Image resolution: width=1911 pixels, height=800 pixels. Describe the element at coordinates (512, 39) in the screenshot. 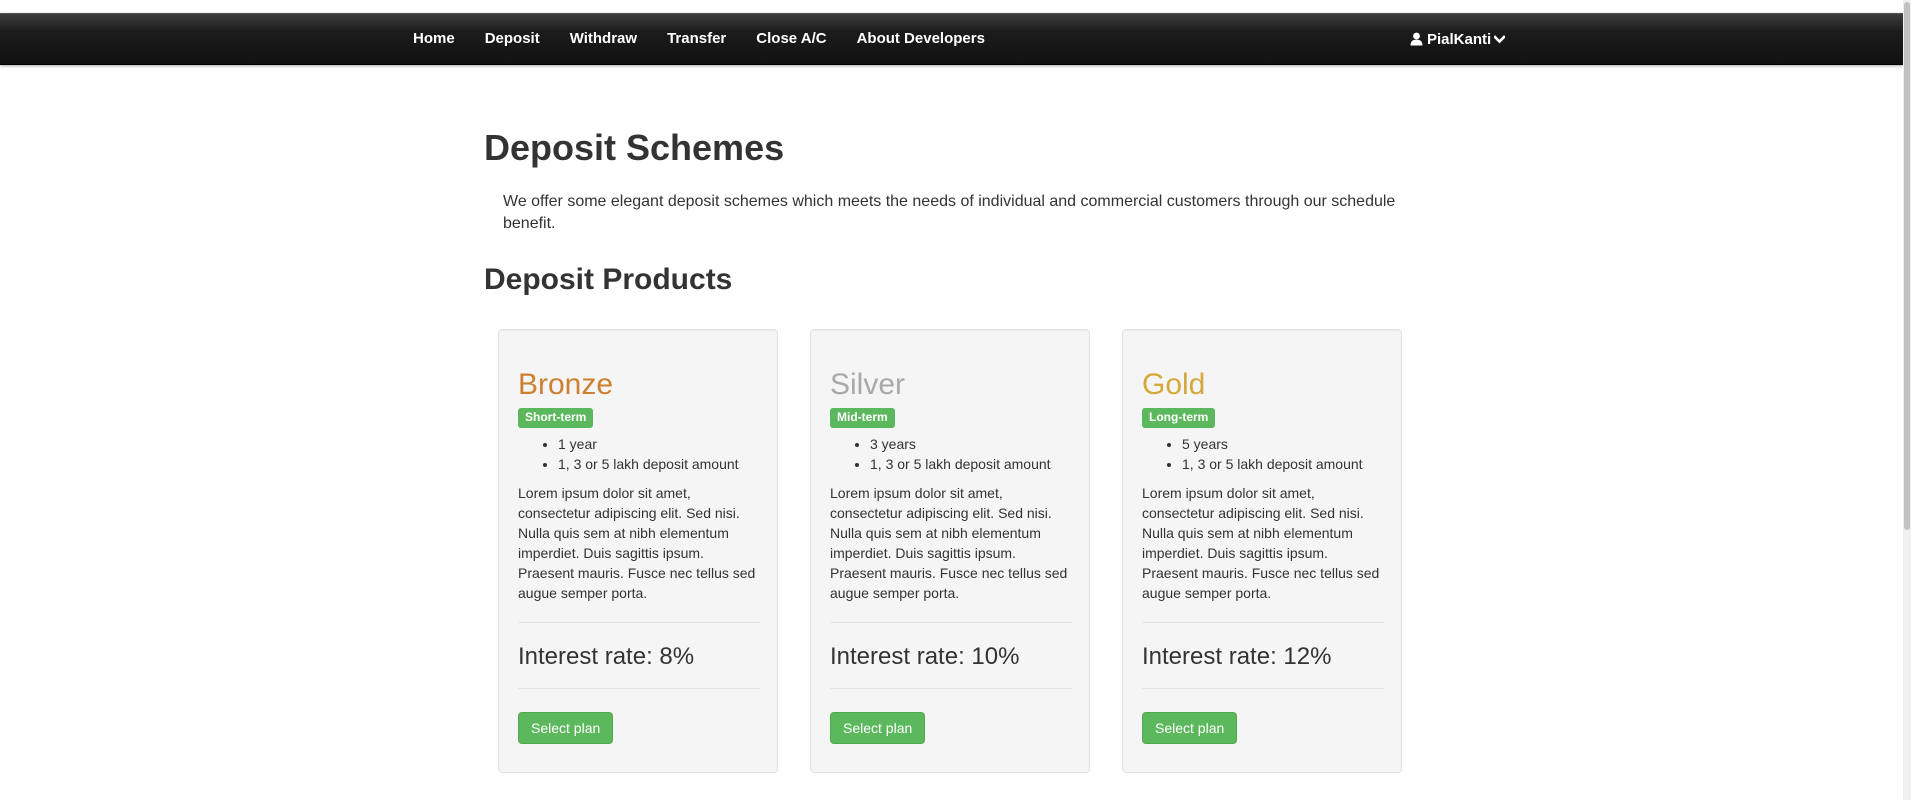

I see `nav-deposit: Deposit` at that location.